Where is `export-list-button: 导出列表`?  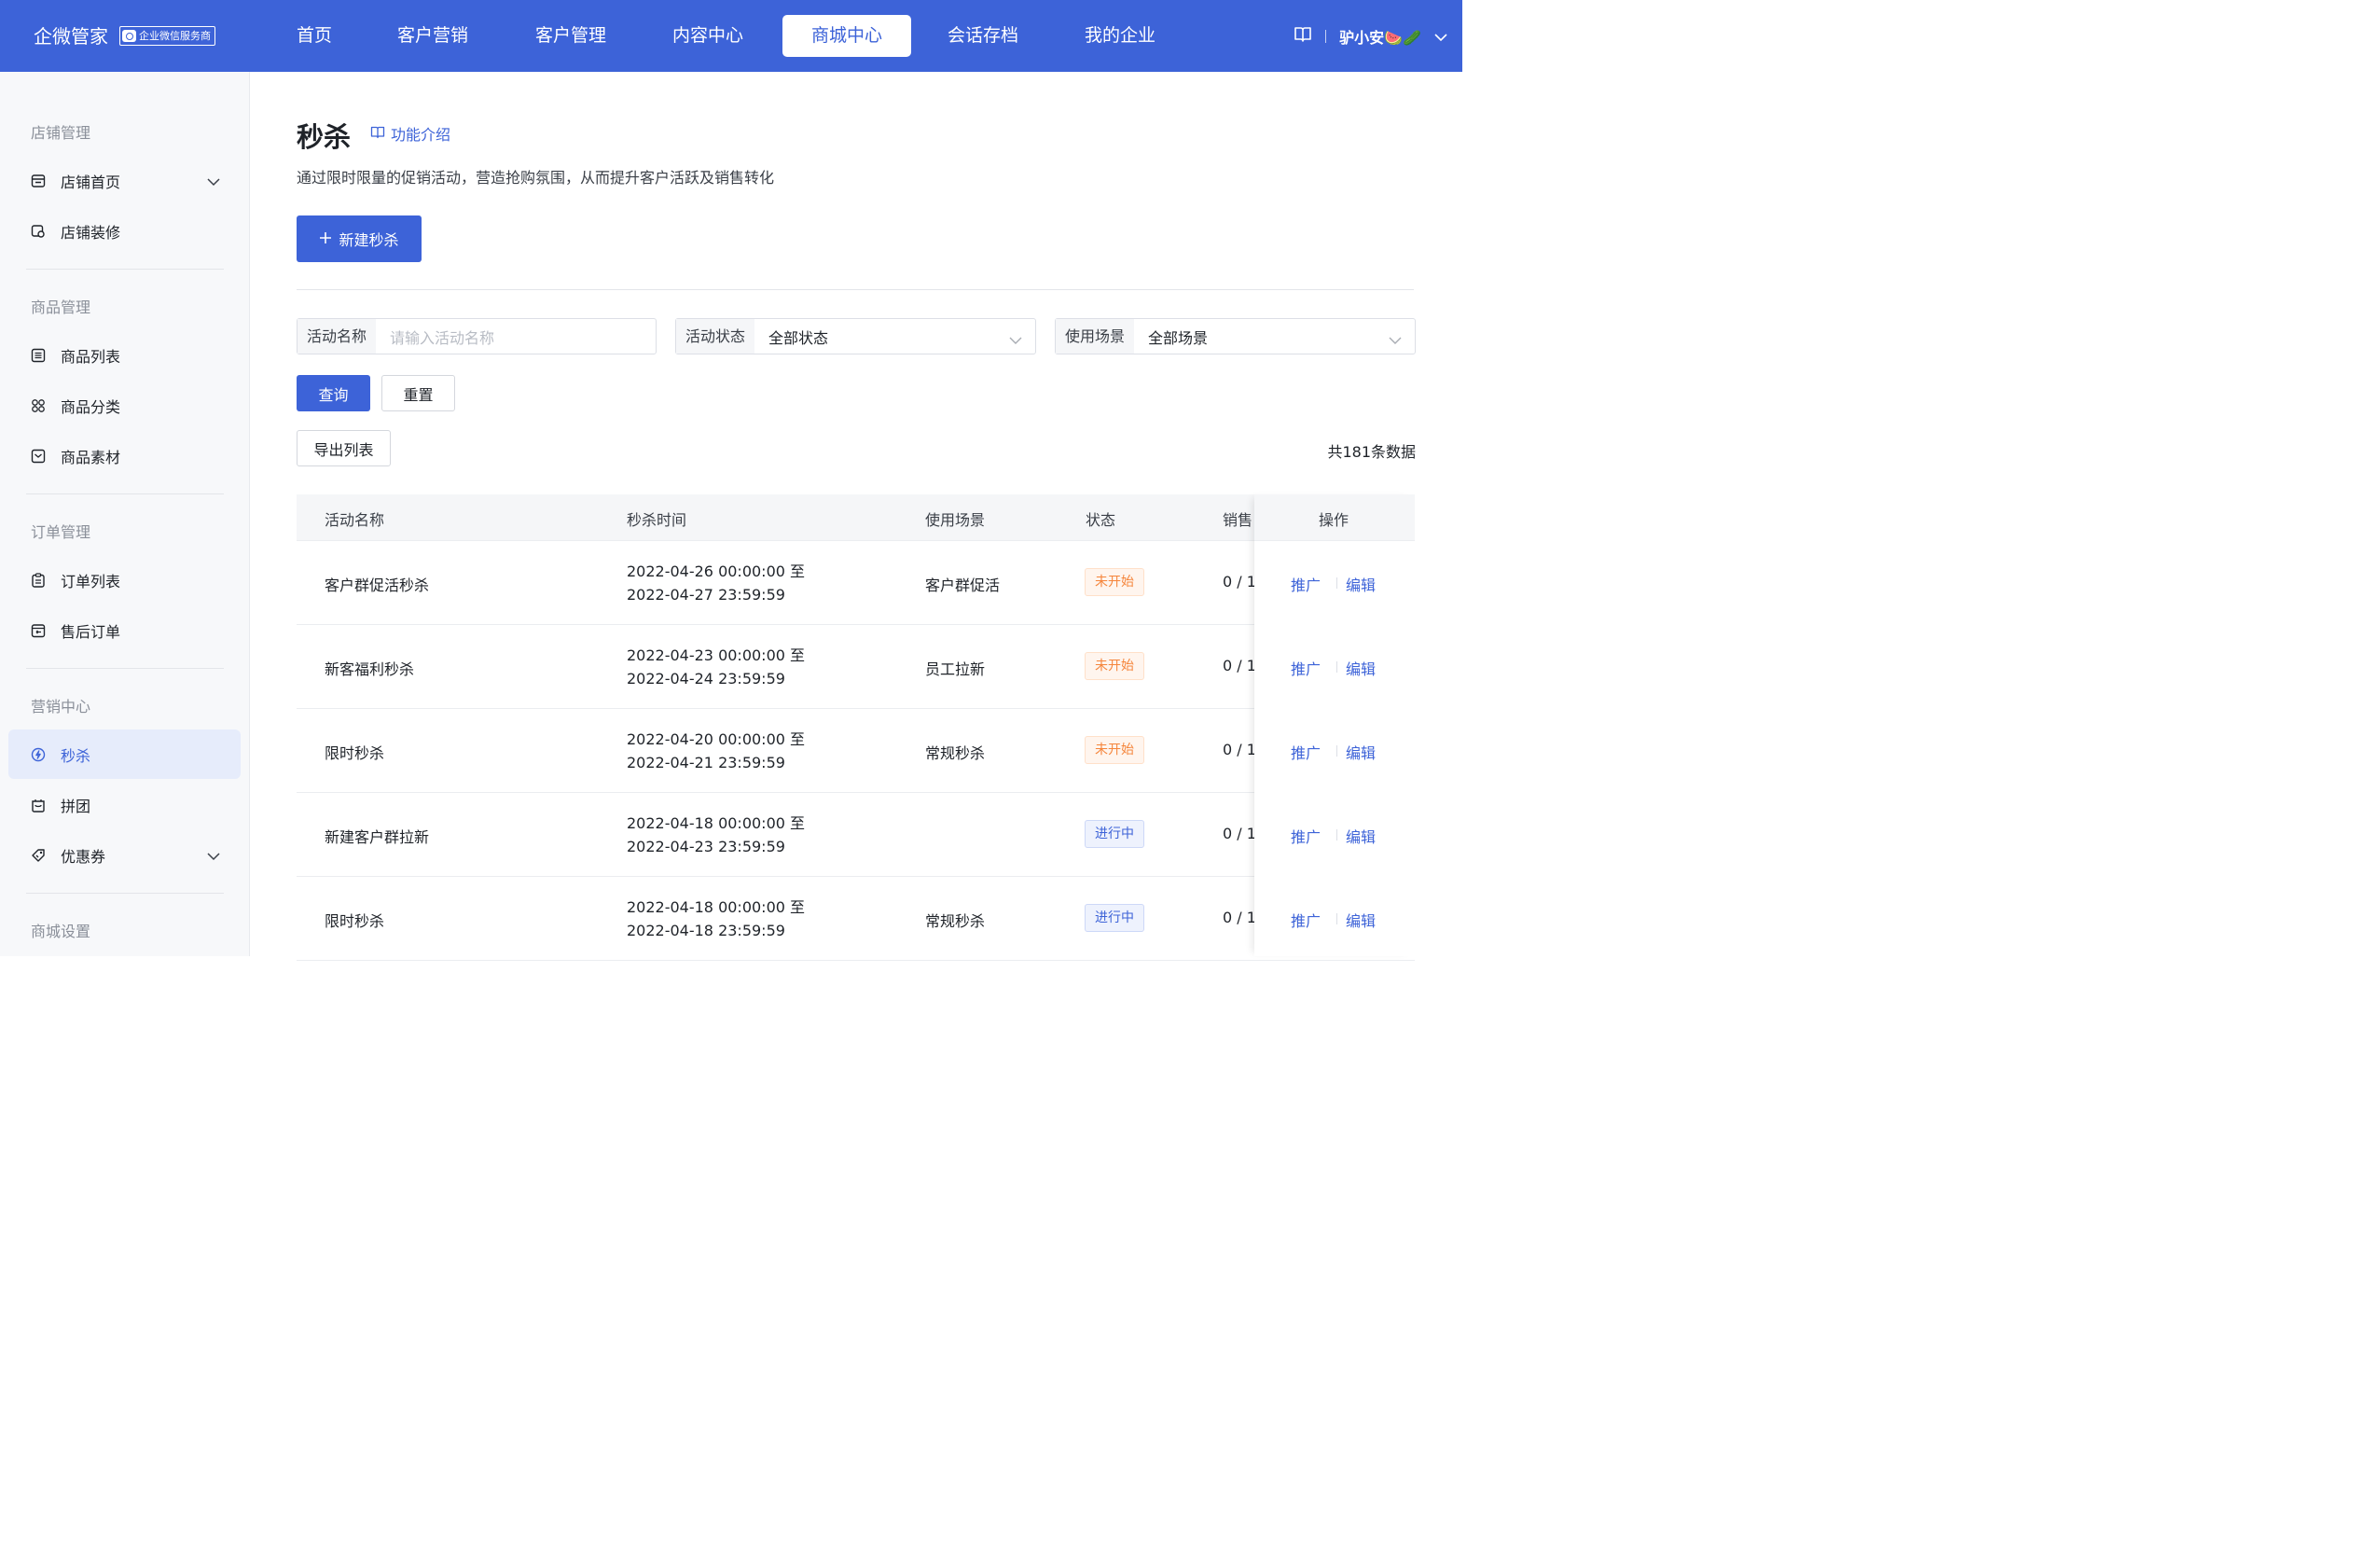 export-list-button: 导出列表 is located at coordinates (344, 448).